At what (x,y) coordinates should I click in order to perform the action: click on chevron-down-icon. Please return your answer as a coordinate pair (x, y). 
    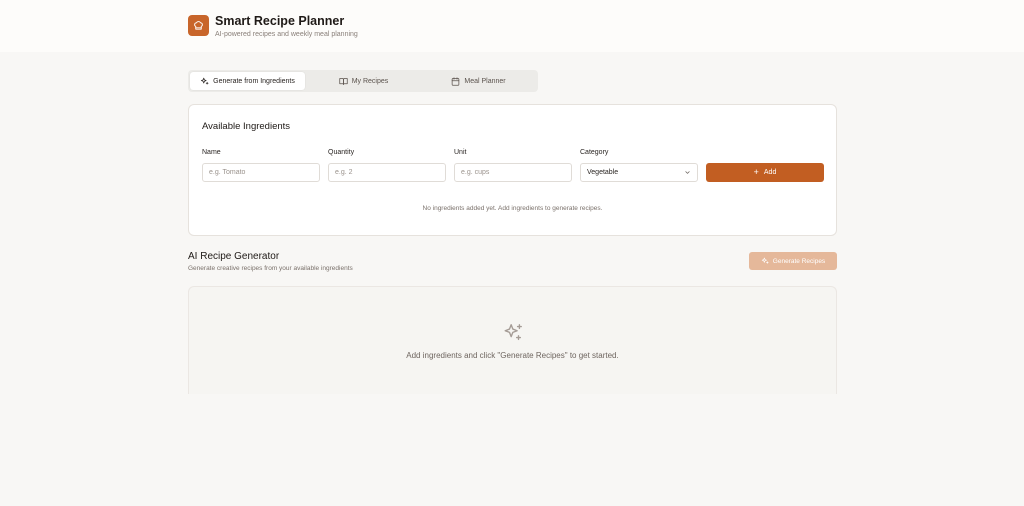
    Looking at the image, I should click on (687, 172).